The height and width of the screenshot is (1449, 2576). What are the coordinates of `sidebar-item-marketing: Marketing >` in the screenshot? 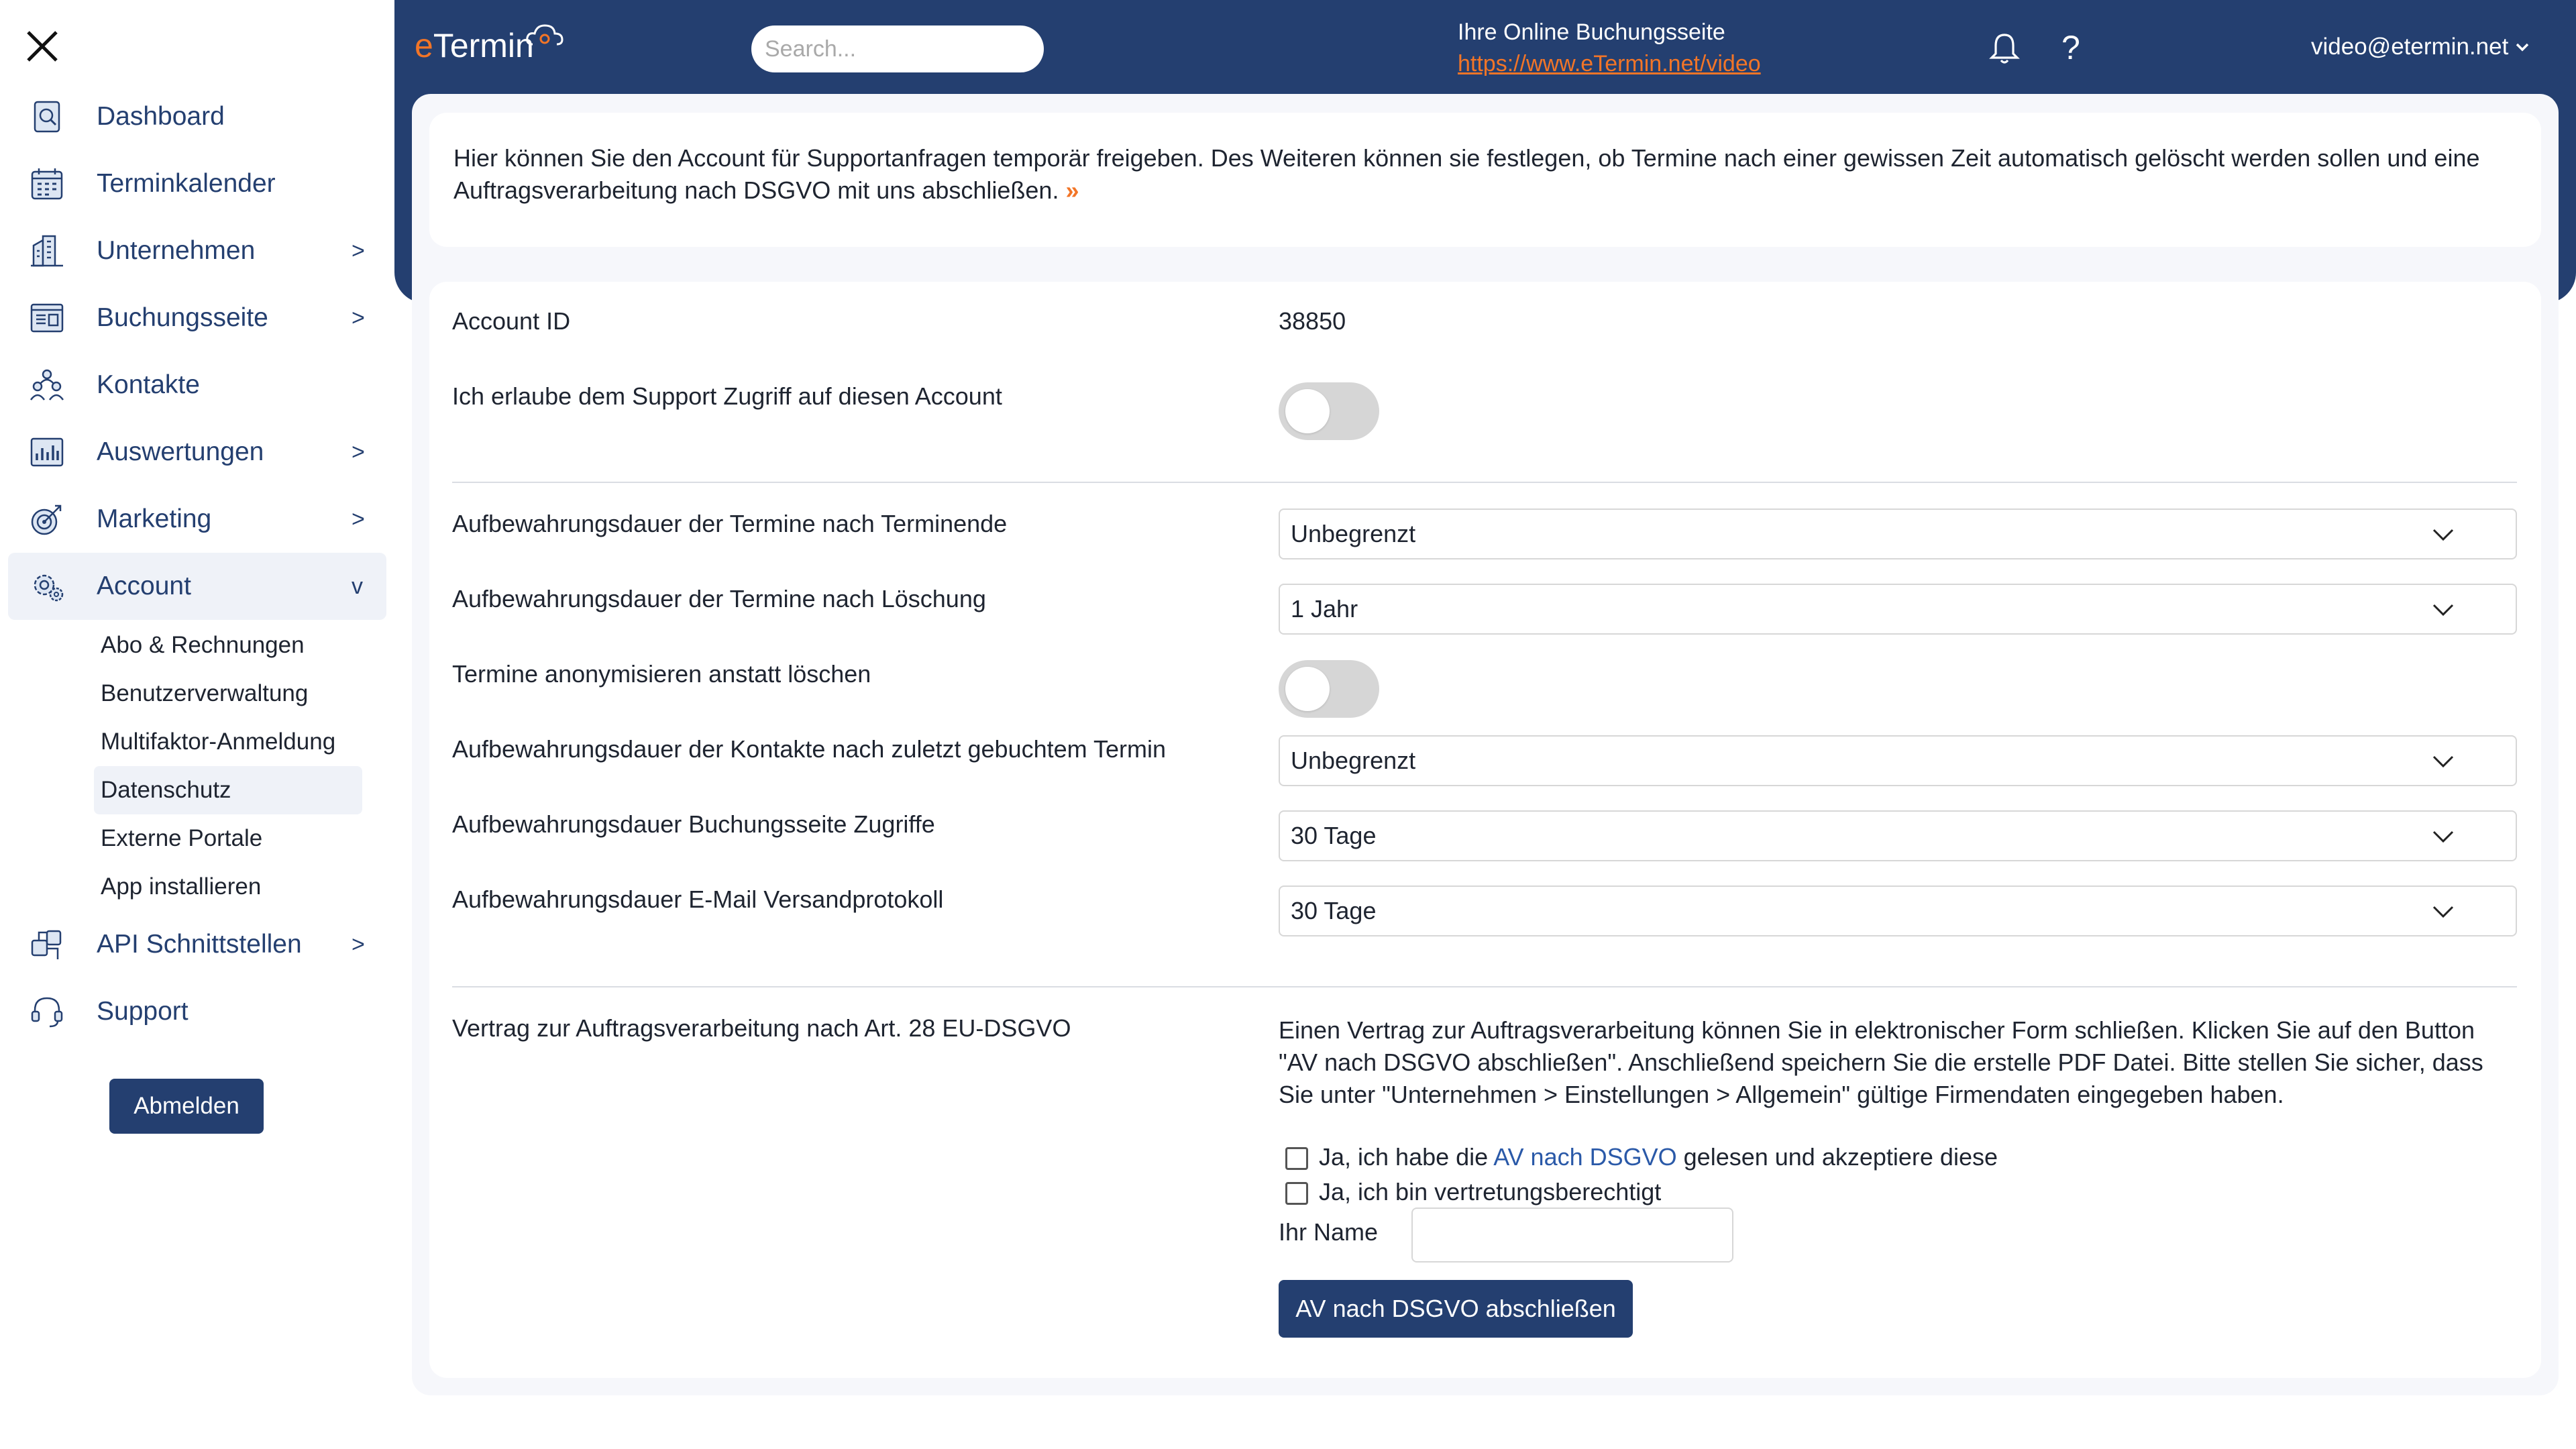 It's located at (197, 519).